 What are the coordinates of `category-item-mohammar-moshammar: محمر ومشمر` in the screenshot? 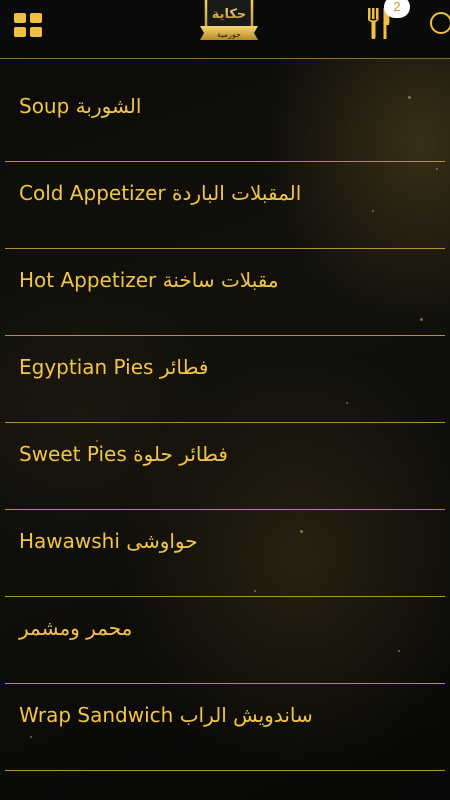 It's located at (225, 640).